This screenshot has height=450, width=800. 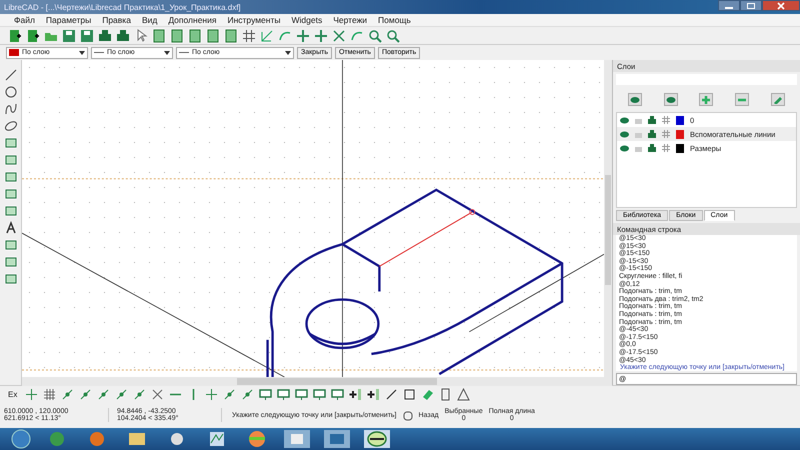 What do you see at coordinates (463, 394) in the screenshot?
I see `warning-icon` at bounding box center [463, 394].